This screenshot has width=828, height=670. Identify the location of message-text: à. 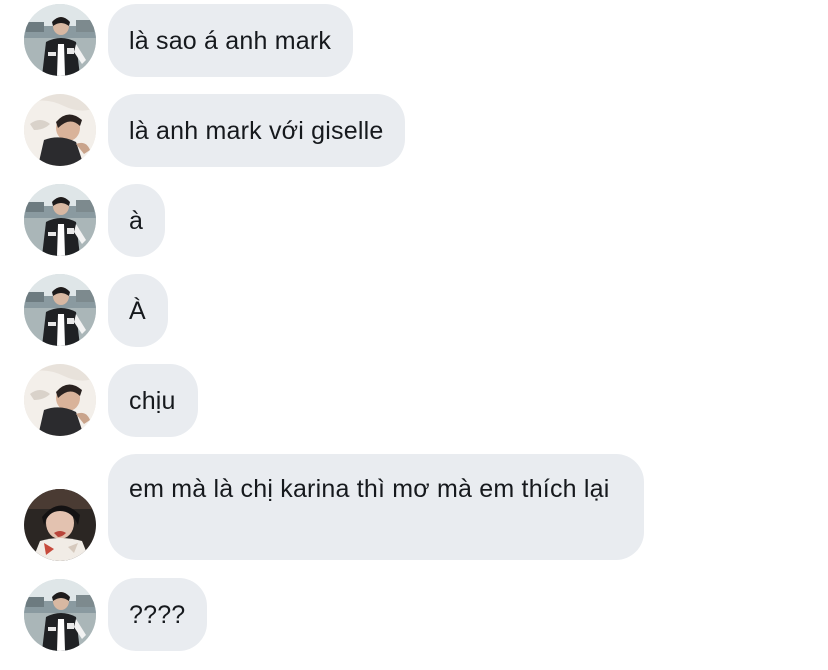
(136, 221).